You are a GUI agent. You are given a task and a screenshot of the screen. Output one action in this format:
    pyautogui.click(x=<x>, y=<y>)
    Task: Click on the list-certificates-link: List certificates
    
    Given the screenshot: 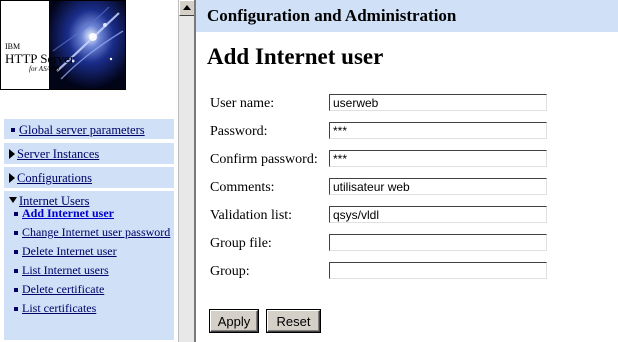 What is the action you would take?
    pyautogui.click(x=59, y=308)
    